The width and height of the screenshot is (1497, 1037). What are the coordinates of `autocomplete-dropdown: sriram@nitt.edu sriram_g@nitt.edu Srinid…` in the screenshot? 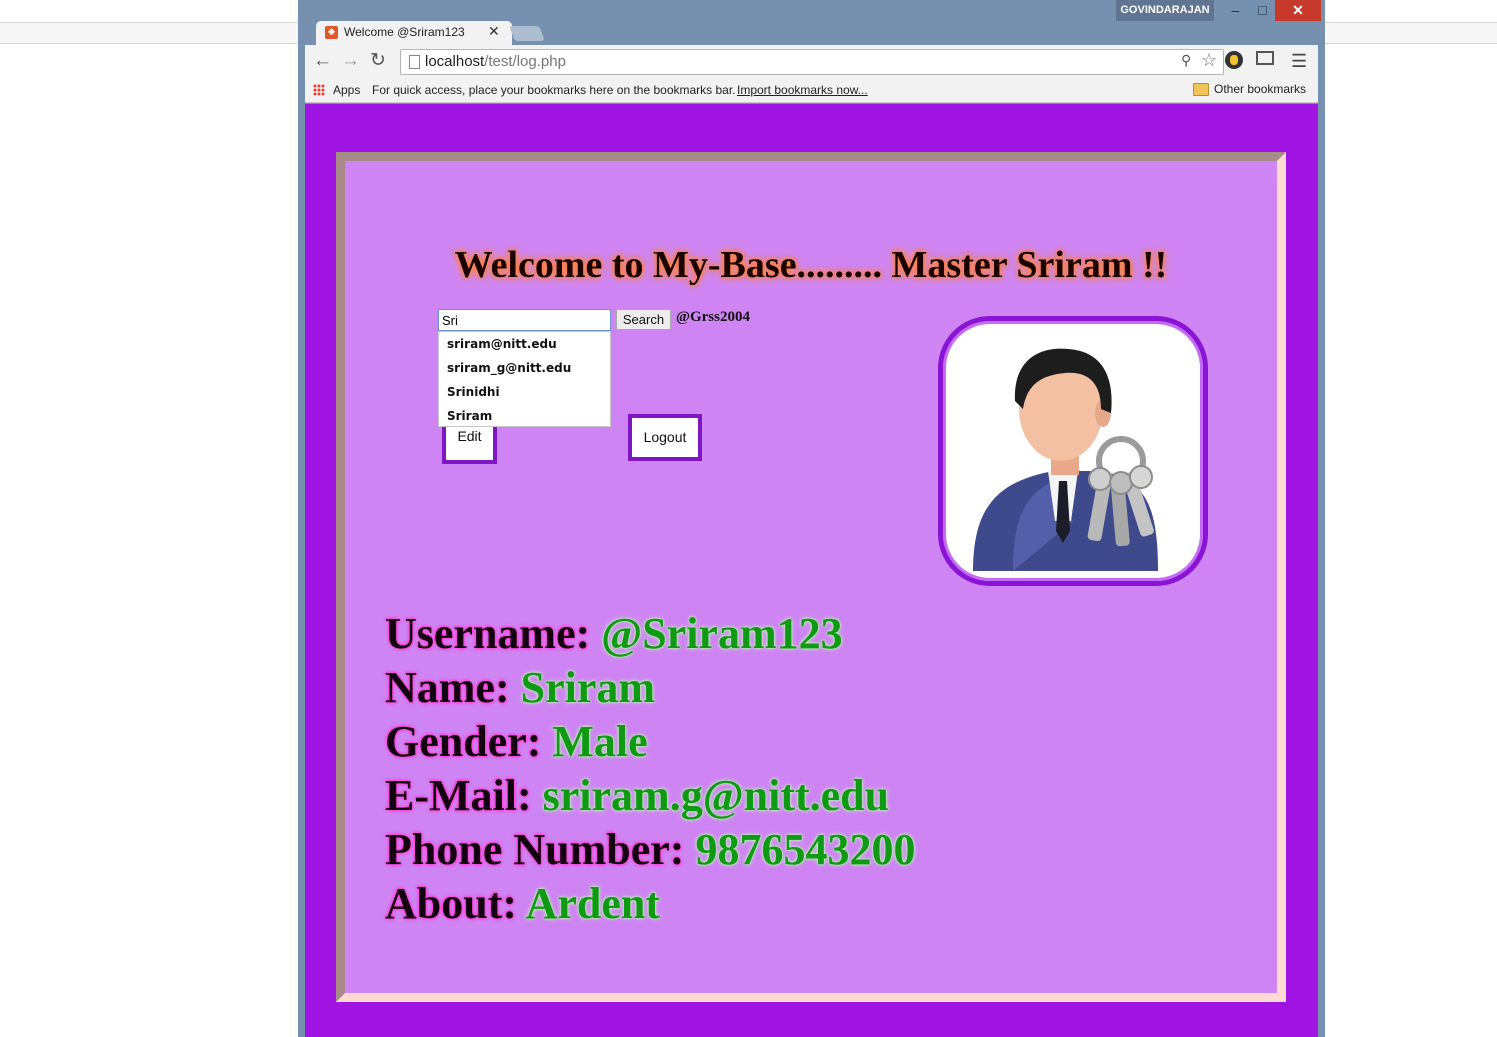 It's located at (524, 379).